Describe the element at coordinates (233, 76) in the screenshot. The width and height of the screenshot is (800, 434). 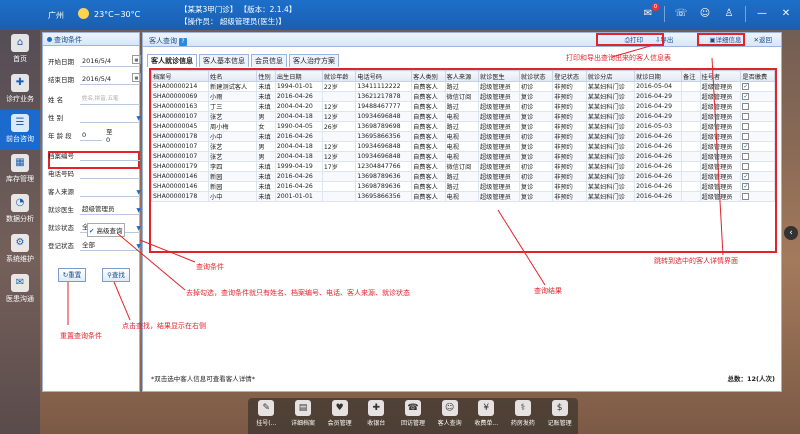
I see `column-header: 姓名` at that location.